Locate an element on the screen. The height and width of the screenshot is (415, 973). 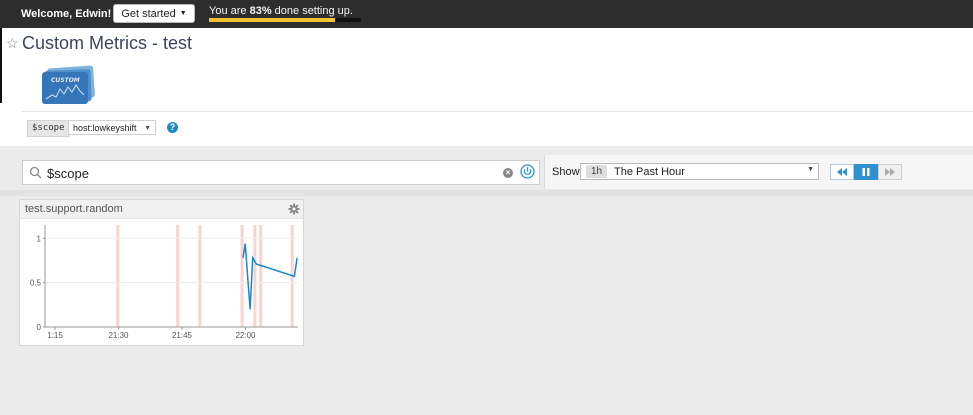
timeframe-long: The Past Hour is located at coordinates (649, 172).